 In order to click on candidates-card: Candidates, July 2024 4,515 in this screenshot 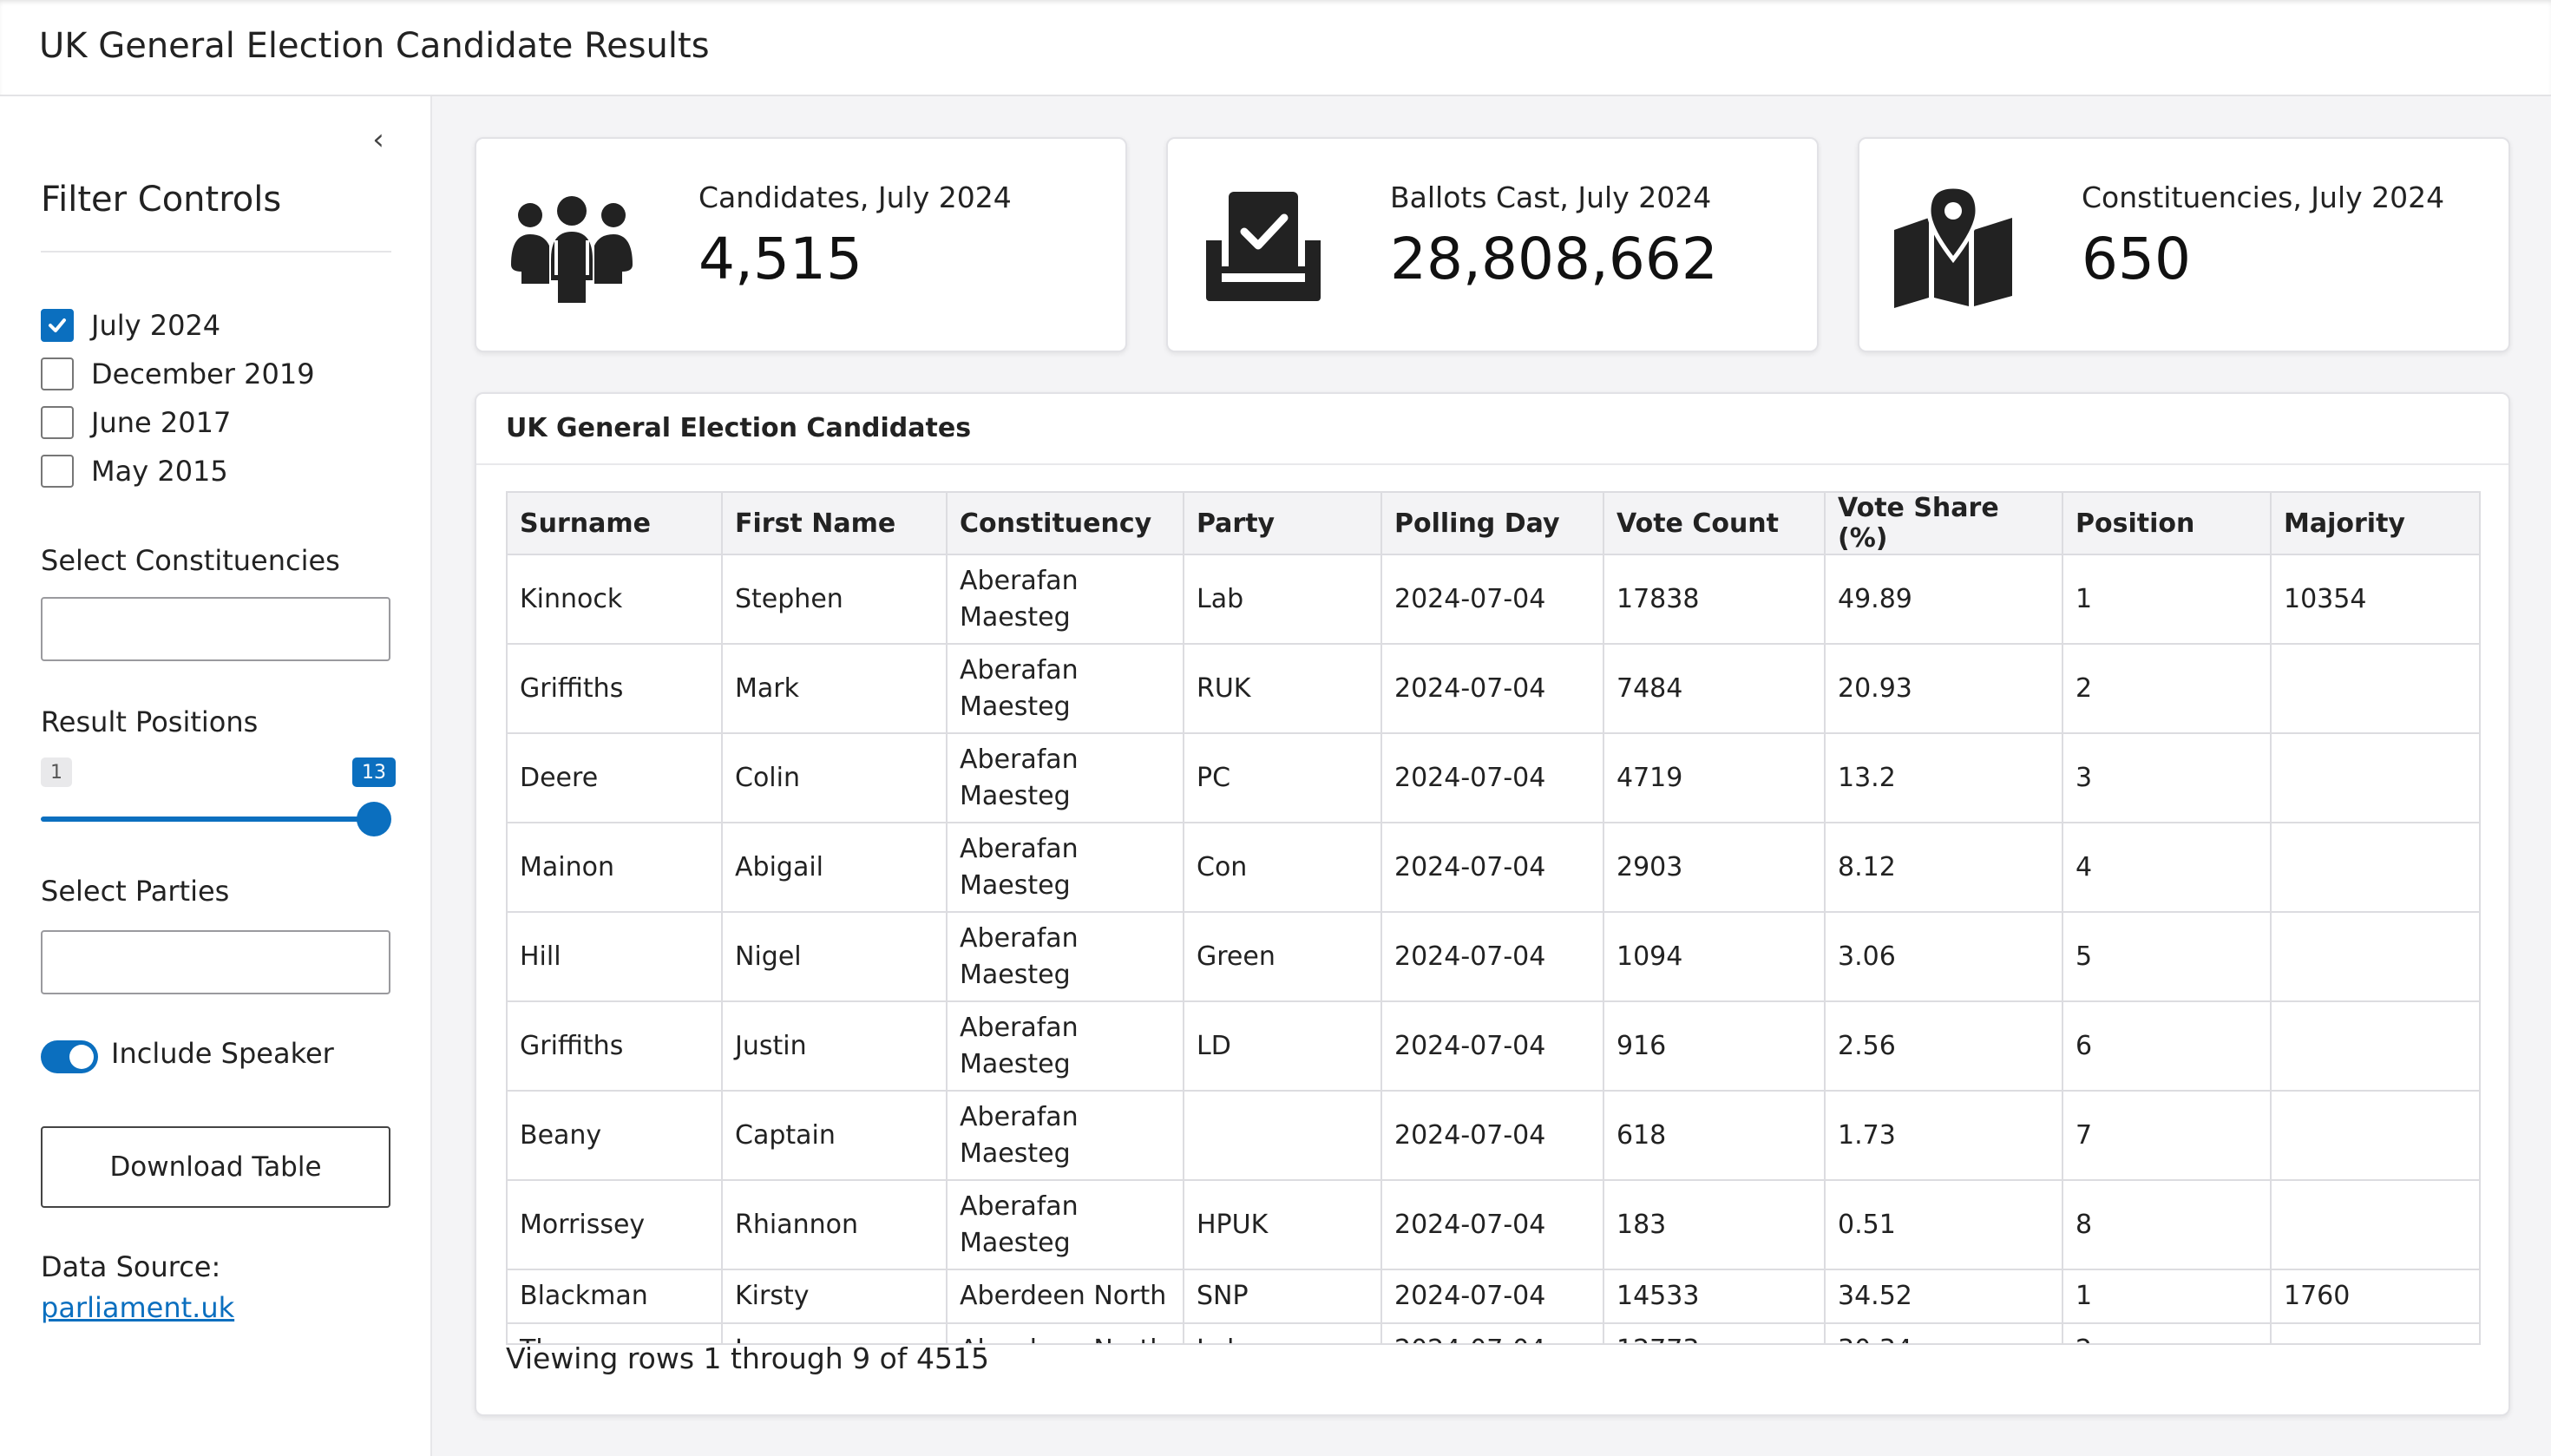, I will do `click(801, 244)`.